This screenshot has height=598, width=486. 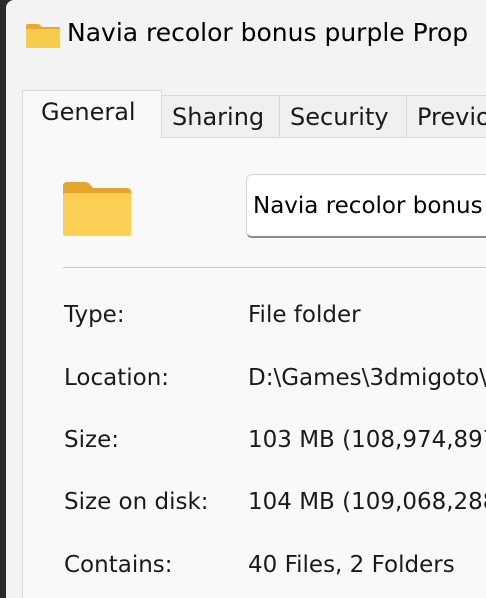 I want to click on folder-name-input, so click(x=366, y=206).